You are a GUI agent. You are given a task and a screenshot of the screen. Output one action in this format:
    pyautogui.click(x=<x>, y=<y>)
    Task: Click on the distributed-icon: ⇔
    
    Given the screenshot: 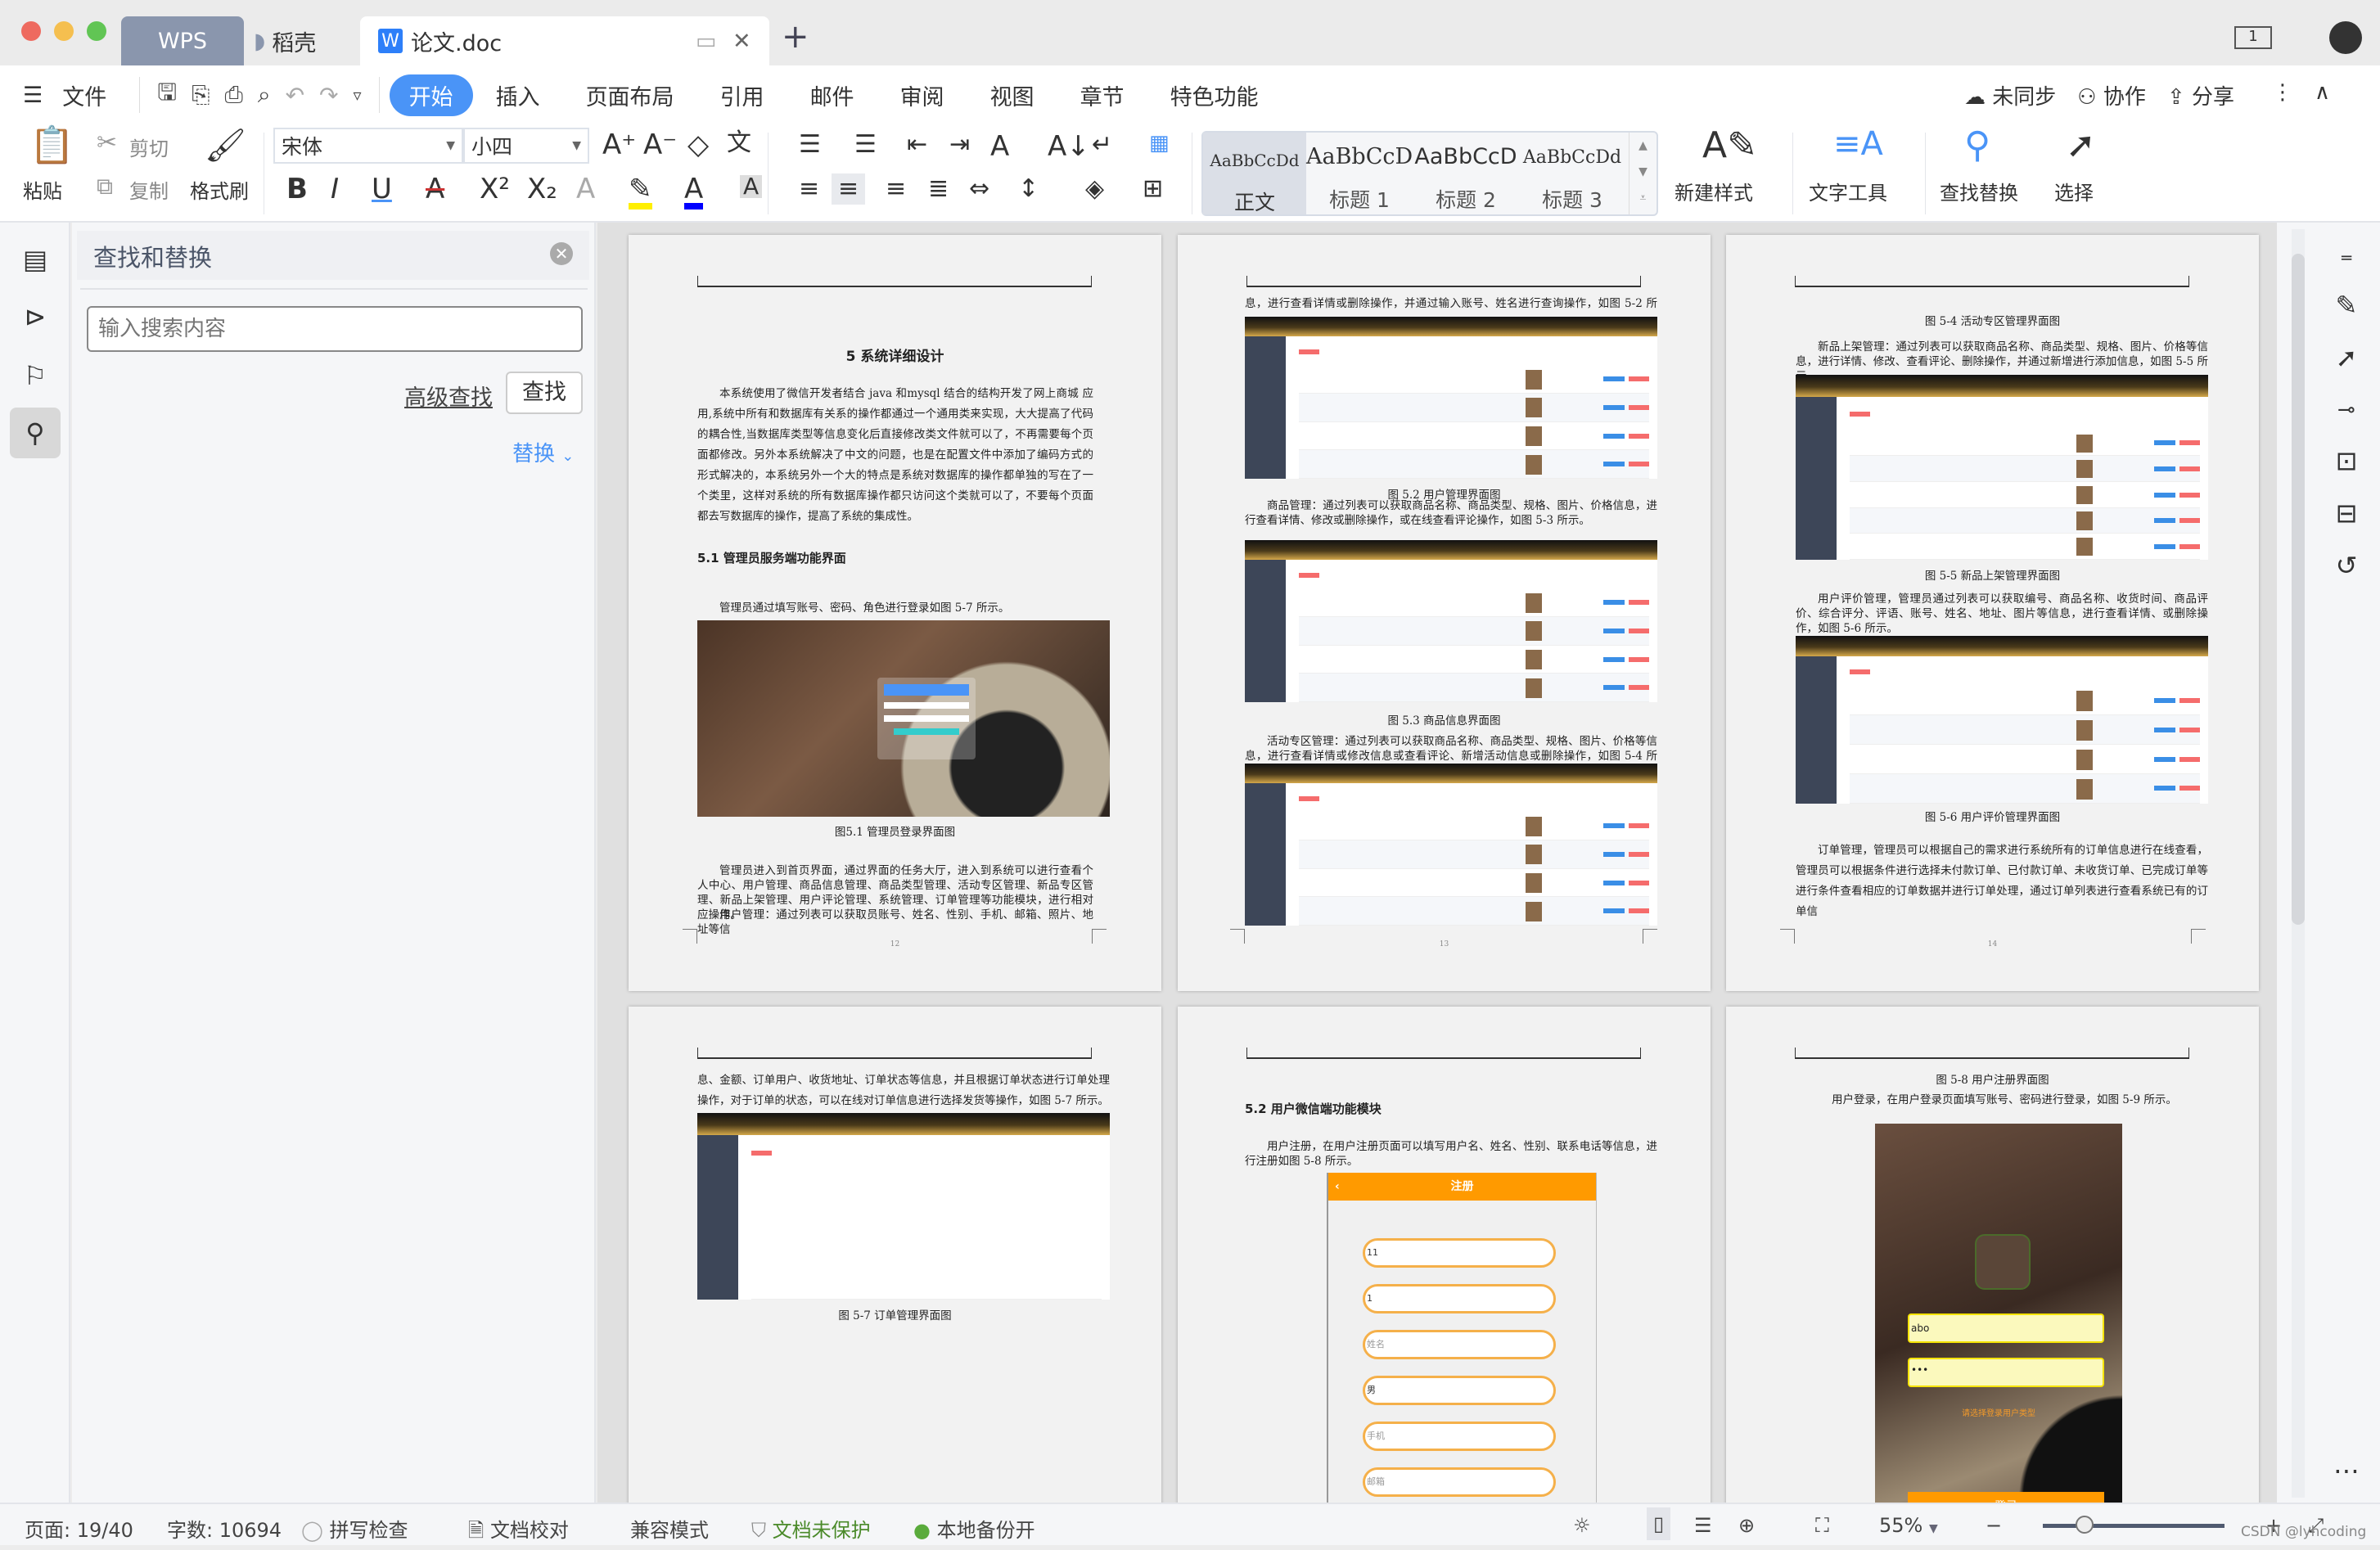 What is the action you would take?
    pyautogui.click(x=979, y=189)
    